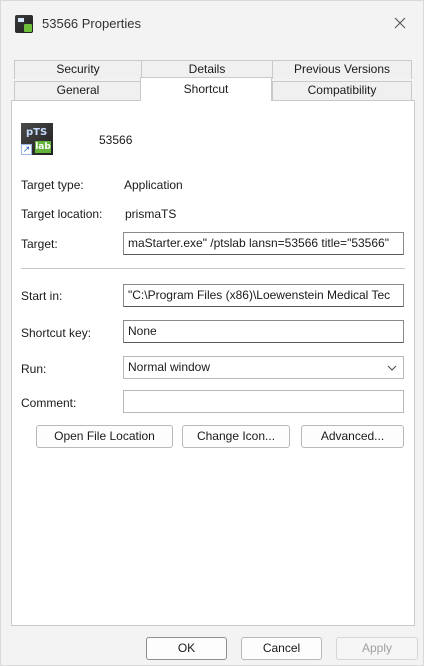 The height and width of the screenshot is (666, 424). What do you see at coordinates (24, 24) in the screenshot?
I see `app-icon` at bounding box center [24, 24].